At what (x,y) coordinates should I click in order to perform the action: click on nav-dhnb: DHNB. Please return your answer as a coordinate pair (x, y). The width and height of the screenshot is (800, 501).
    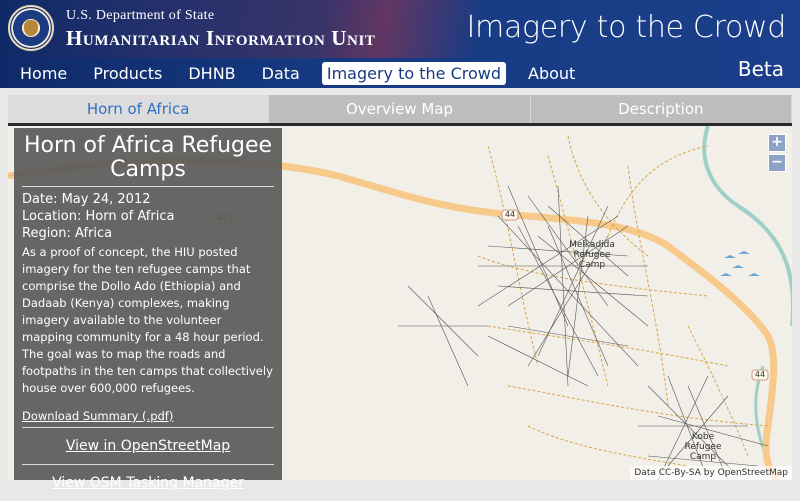
    Looking at the image, I should click on (211, 73).